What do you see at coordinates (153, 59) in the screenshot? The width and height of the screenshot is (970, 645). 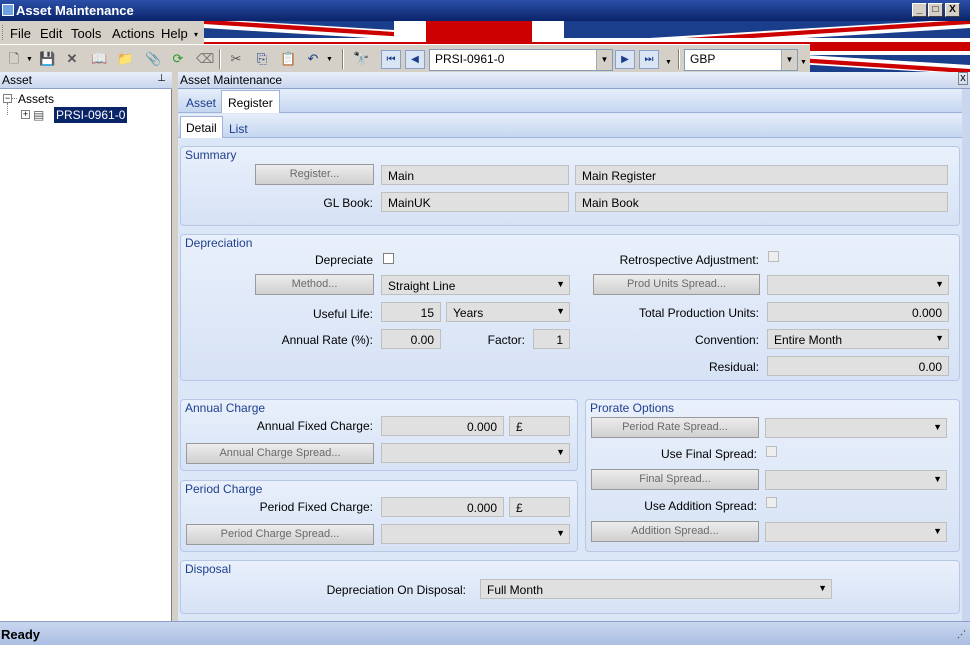 I see `attach-icon: 📎` at bounding box center [153, 59].